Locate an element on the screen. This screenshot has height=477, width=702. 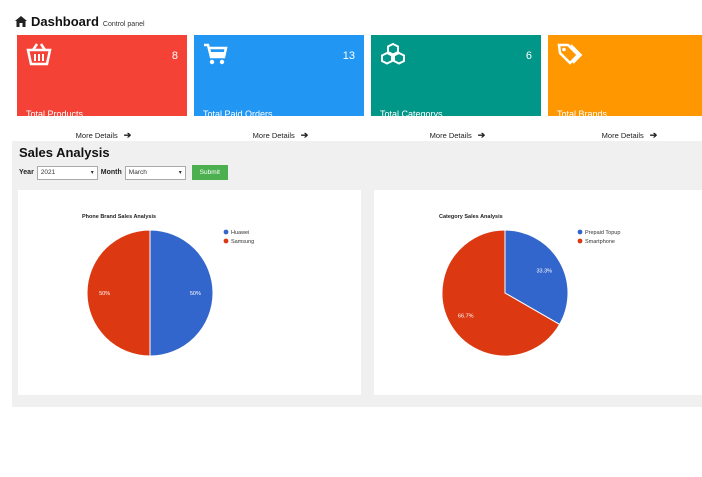
legend-label: Samsung is located at coordinates (242, 242).